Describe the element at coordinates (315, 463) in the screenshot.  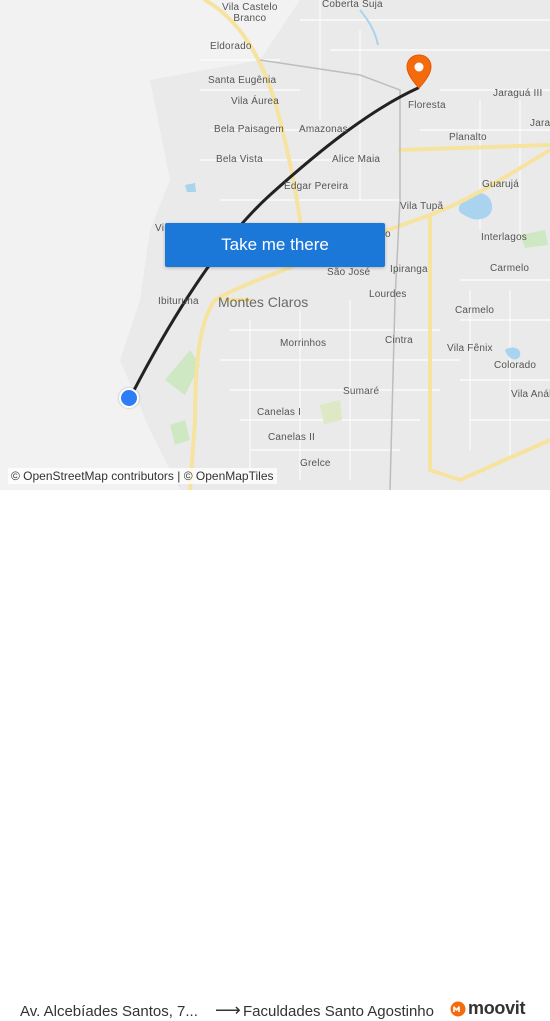
I see `map-label-grelce: Grelce` at that location.